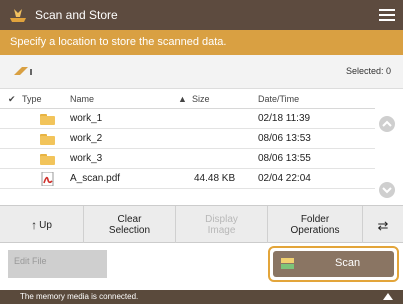  I want to click on header-datetime: Date/Time, so click(278, 99).